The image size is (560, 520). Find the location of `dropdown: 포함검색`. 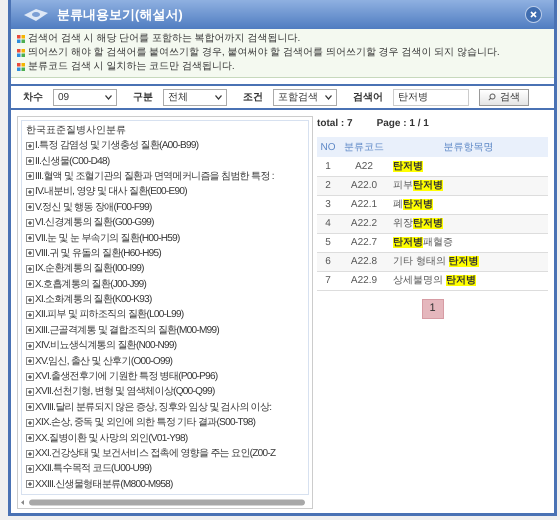

dropdown: 포함검색 is located at coordinates (305, 97).